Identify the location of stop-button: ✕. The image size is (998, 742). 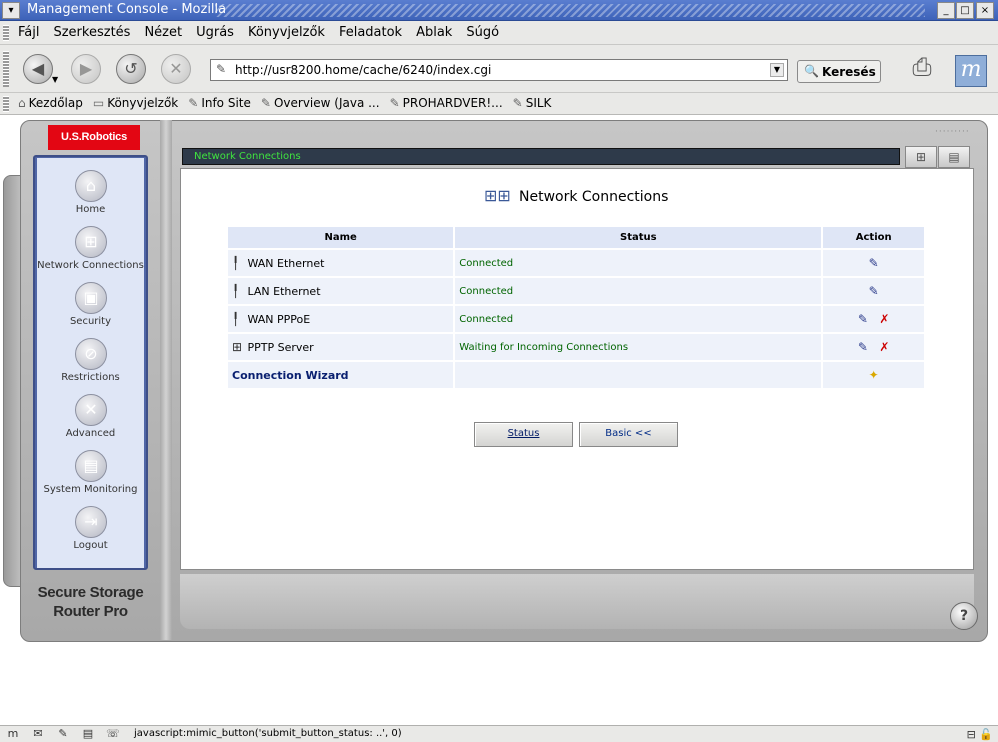
(176, 69).